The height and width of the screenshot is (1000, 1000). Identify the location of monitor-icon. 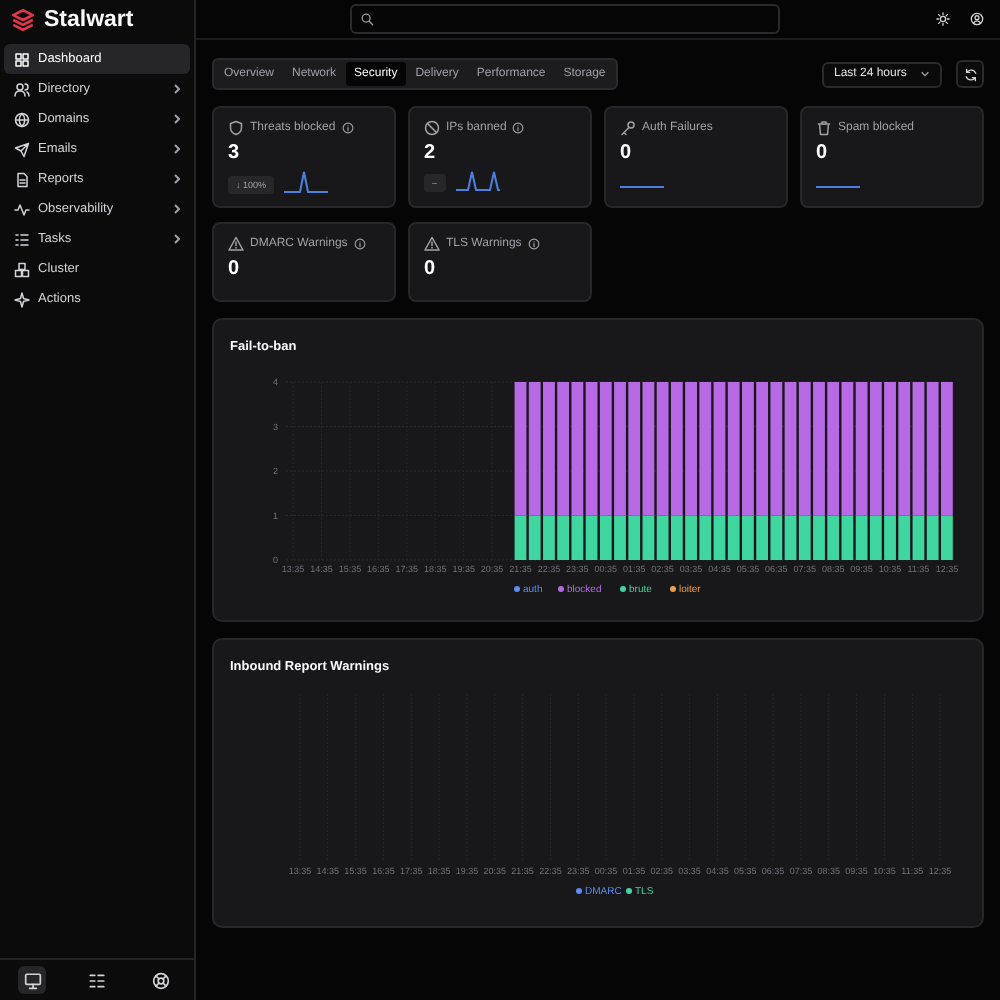
(32, 980).